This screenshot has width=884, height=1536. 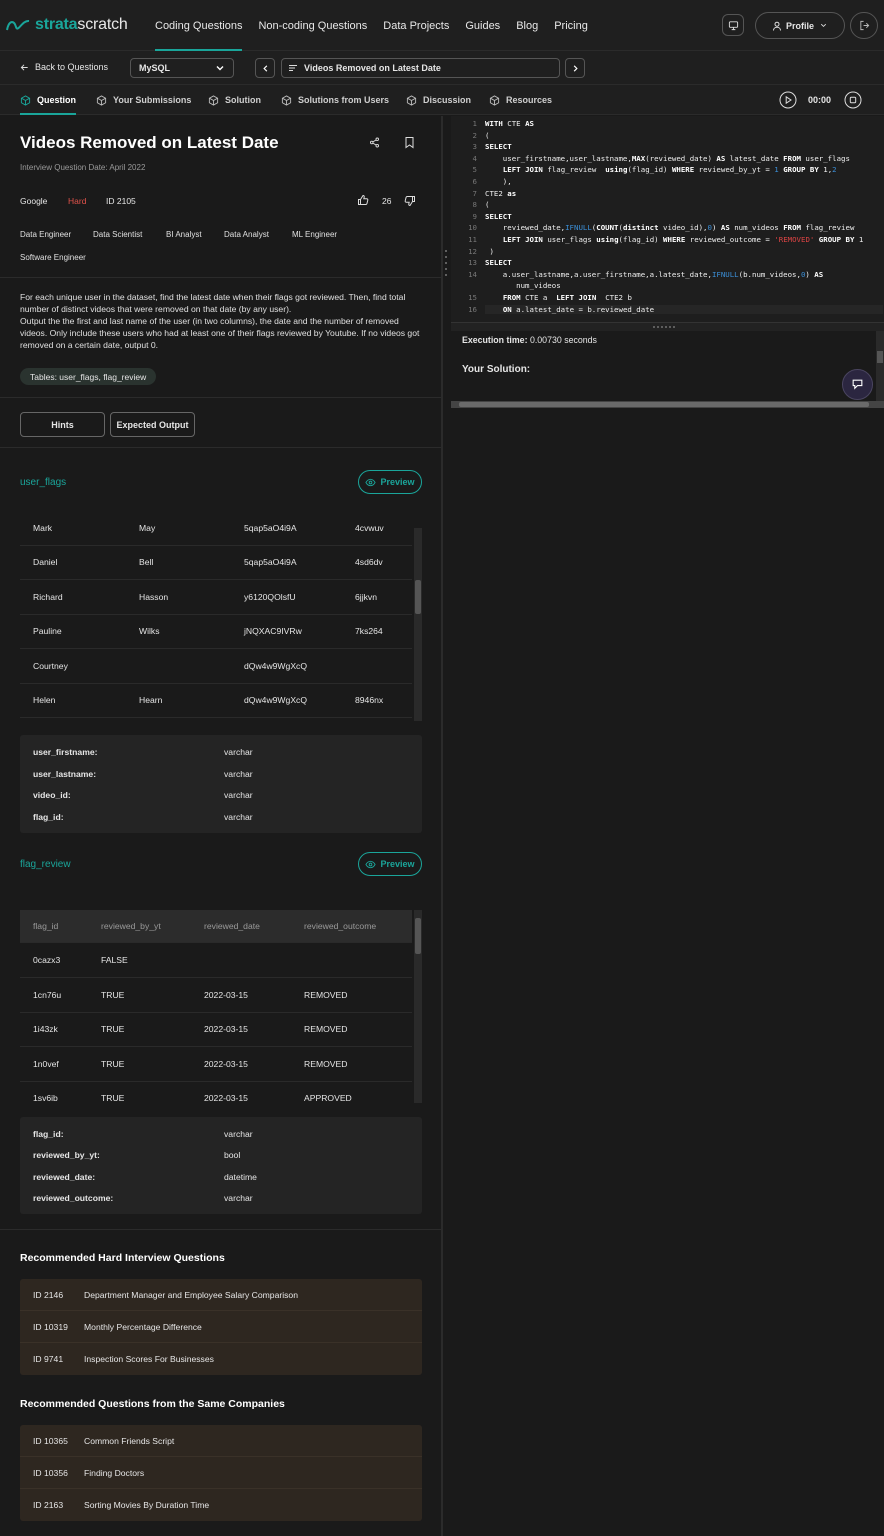 What do you see at coordinates (496, 369) in the screenshot?
I see `your-solution-label: Your Solution:` at bounding box center [496, 369].